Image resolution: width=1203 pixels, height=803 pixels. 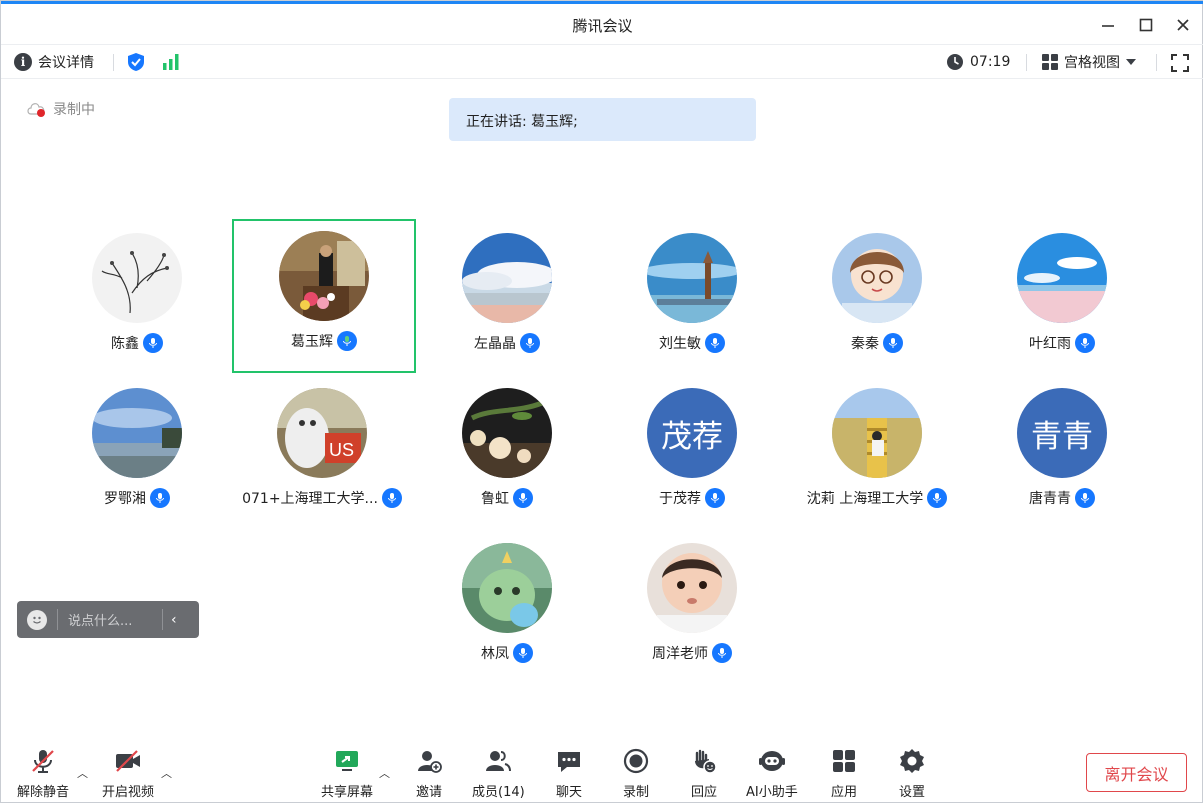 I want to click on fullscreen-button, so click(x=1180, y=65).